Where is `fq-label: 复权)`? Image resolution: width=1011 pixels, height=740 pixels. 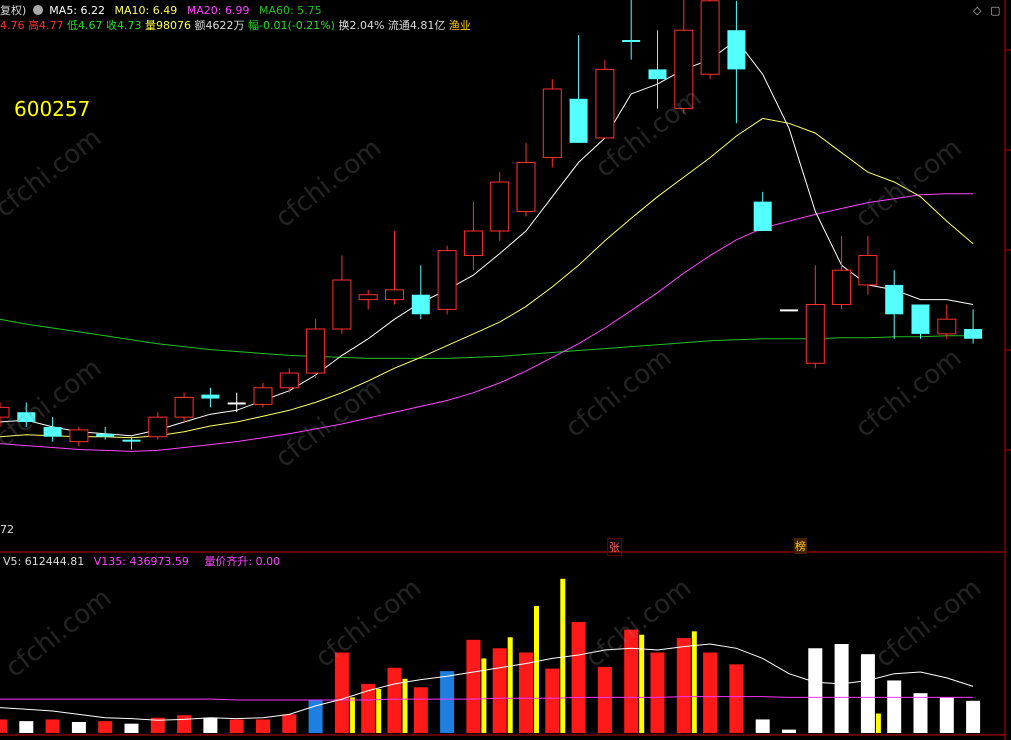
fq-label: 复权) is located at coordinates (13, 10).